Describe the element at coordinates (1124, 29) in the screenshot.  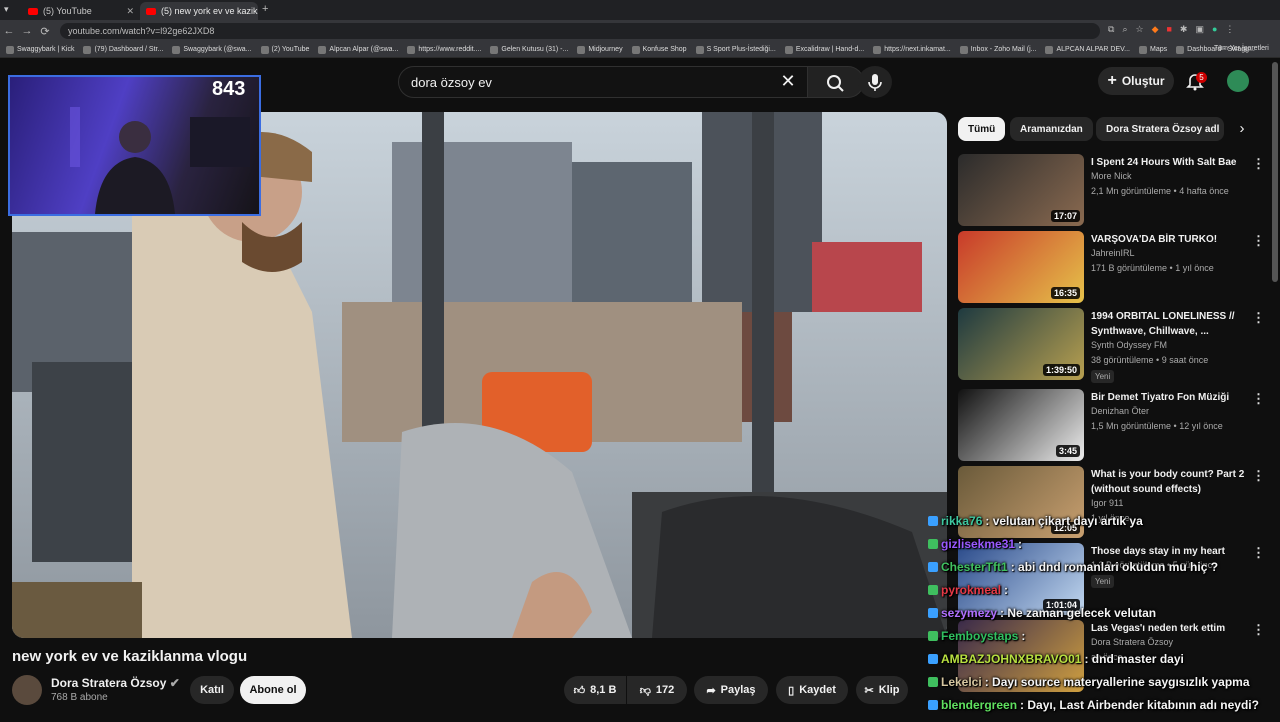
I see `zoom-icon: ⌕` at that location.